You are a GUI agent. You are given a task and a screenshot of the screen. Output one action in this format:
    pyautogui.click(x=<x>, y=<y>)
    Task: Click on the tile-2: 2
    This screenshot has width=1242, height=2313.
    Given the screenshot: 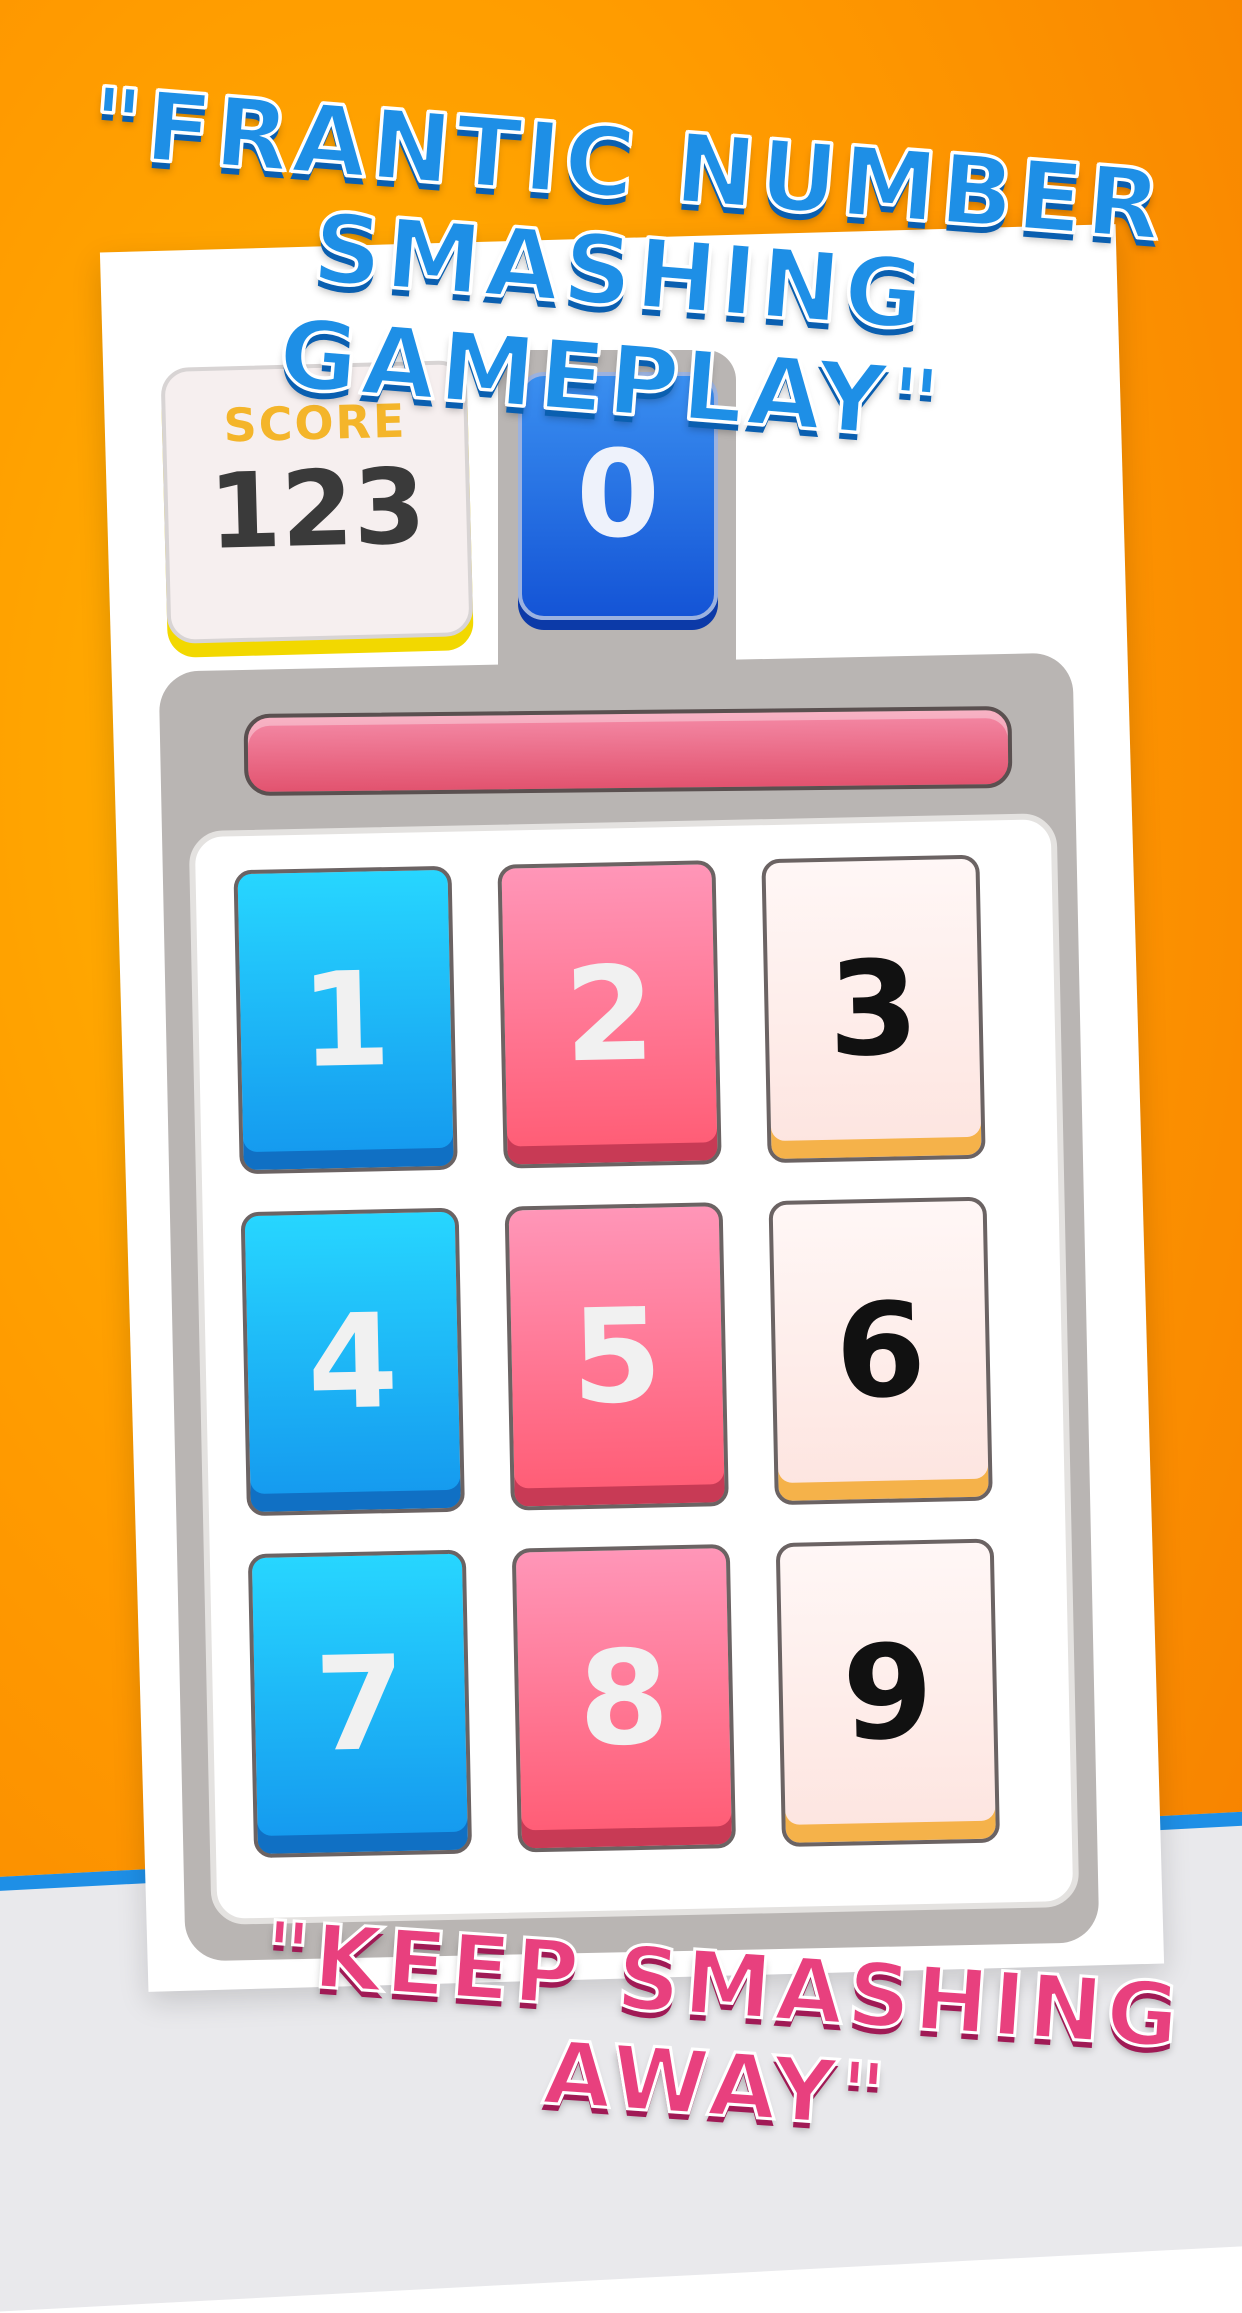 What is the action you would take?
    pyautogui.click(x=609, y=1014)
    